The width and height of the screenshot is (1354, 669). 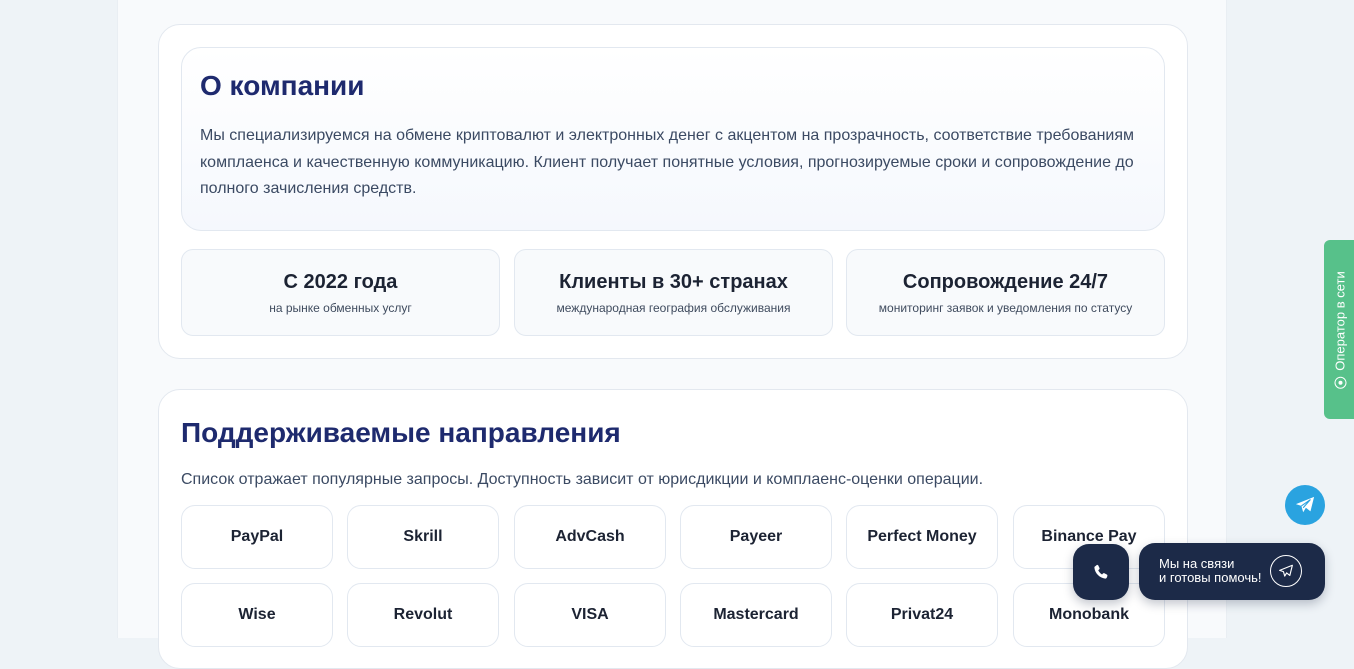 I want to click on stat-title: Клиенты в 30+ странах, so click(x=673, y=282).